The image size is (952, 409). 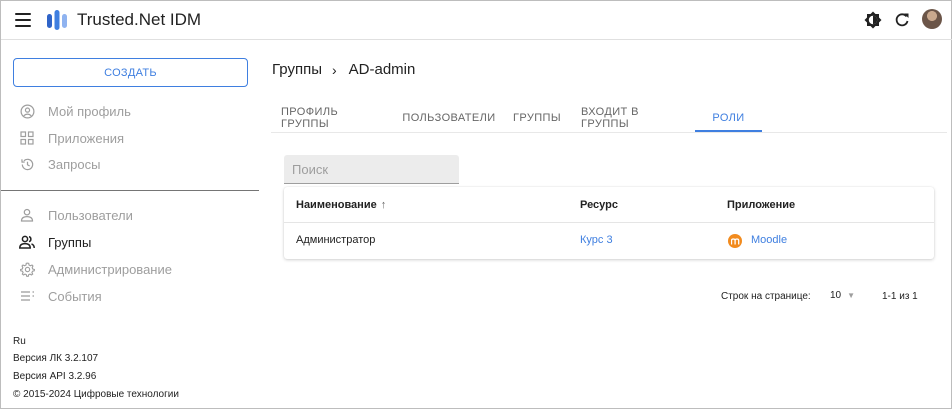 I want to click on sidebar-item-events: События, so click(x=60, y=296).